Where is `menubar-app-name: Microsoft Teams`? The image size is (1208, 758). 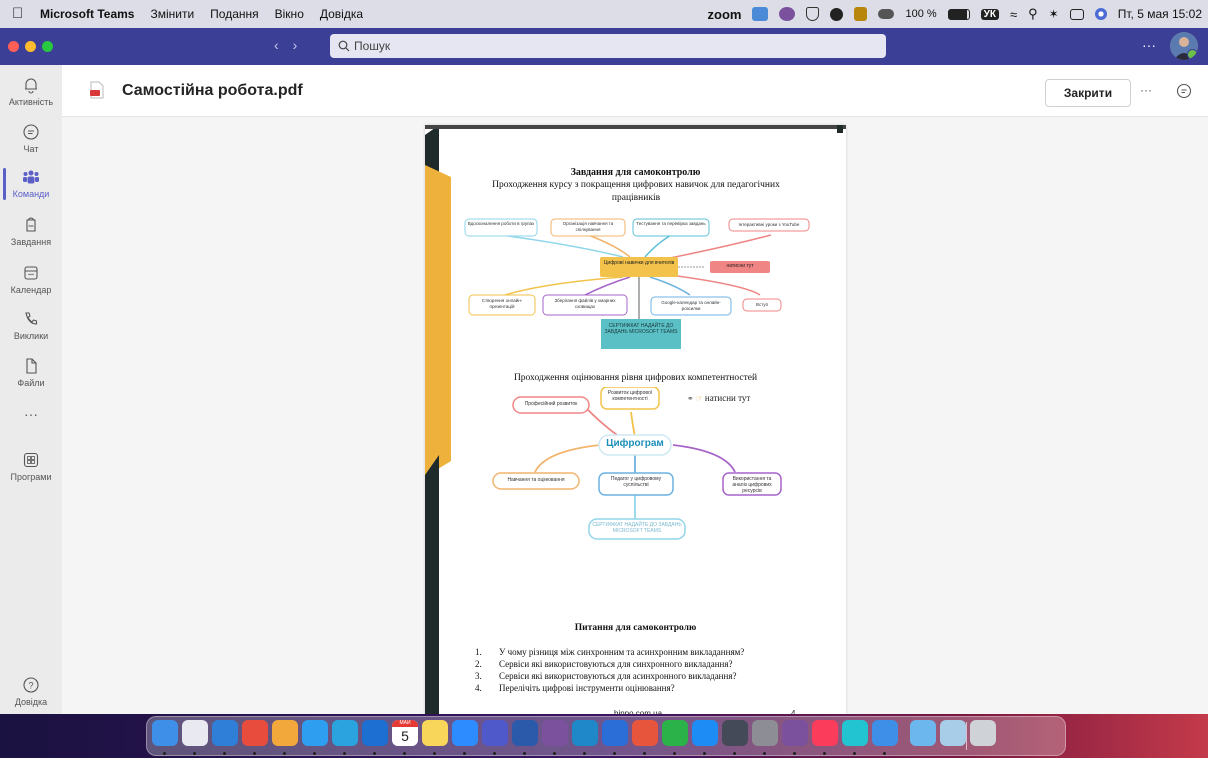
menubar-app-name: Microsoft Teams is located at coordinates (87, 14).